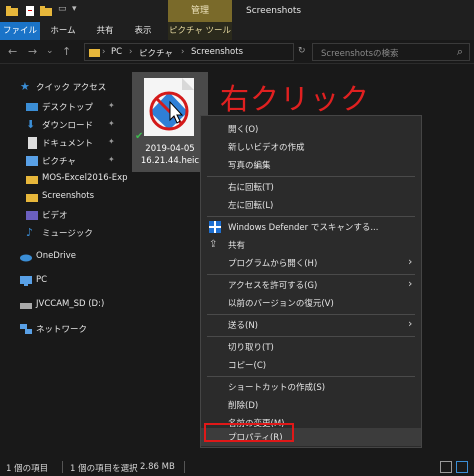 This screenshot has width=474, height=476. Describe the element at coordinates (169, 107) in the screenshot. I see `heic-file-thumbnail` at that location.